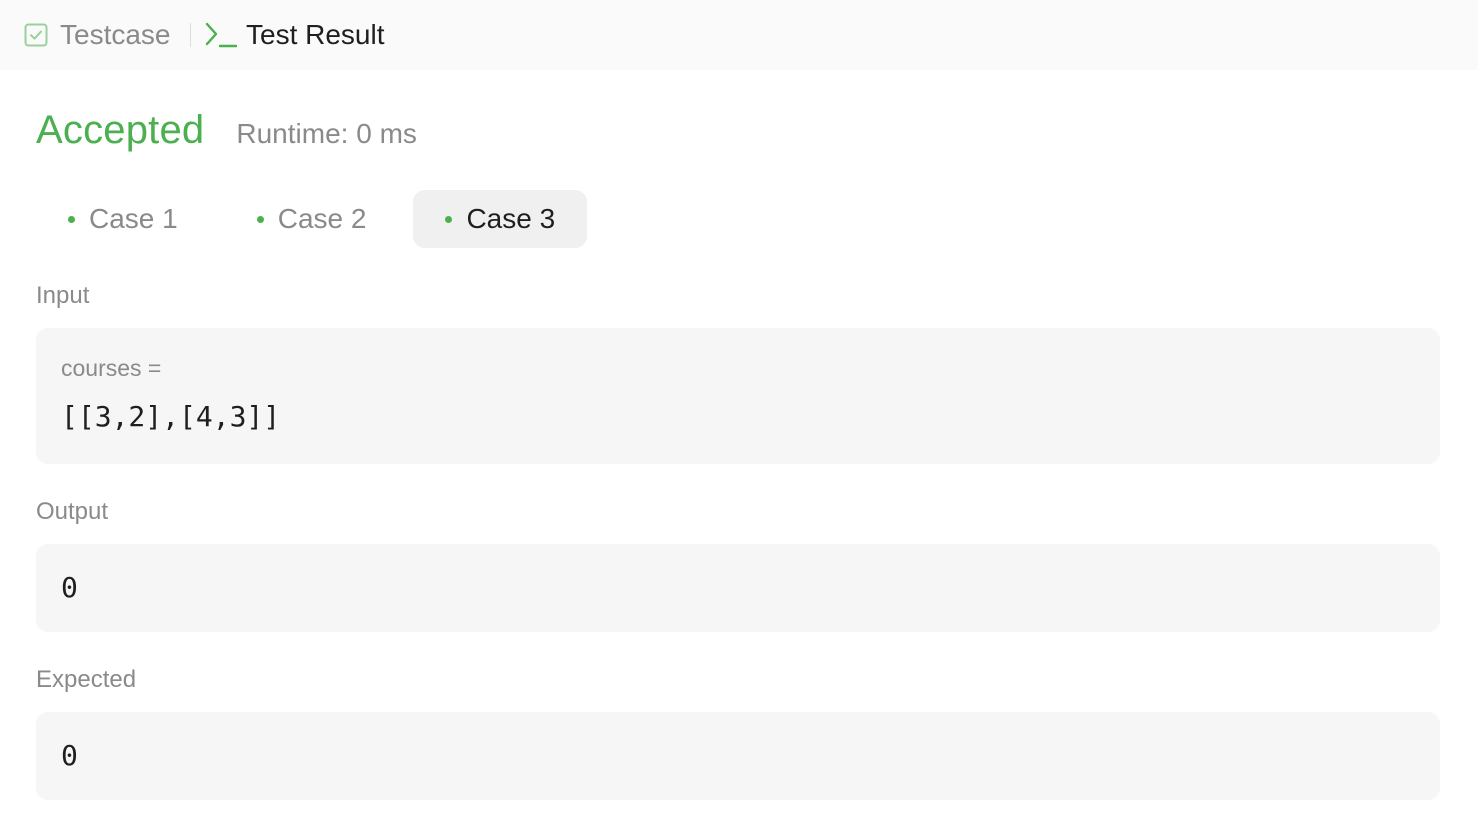 The width and height of the screenshot is (1478, 836). What do you see at coordinates (739, 35) in the screenshot?
I see `panel-tab-bar: Testcase Test Result` at bounding box center [739, 35].